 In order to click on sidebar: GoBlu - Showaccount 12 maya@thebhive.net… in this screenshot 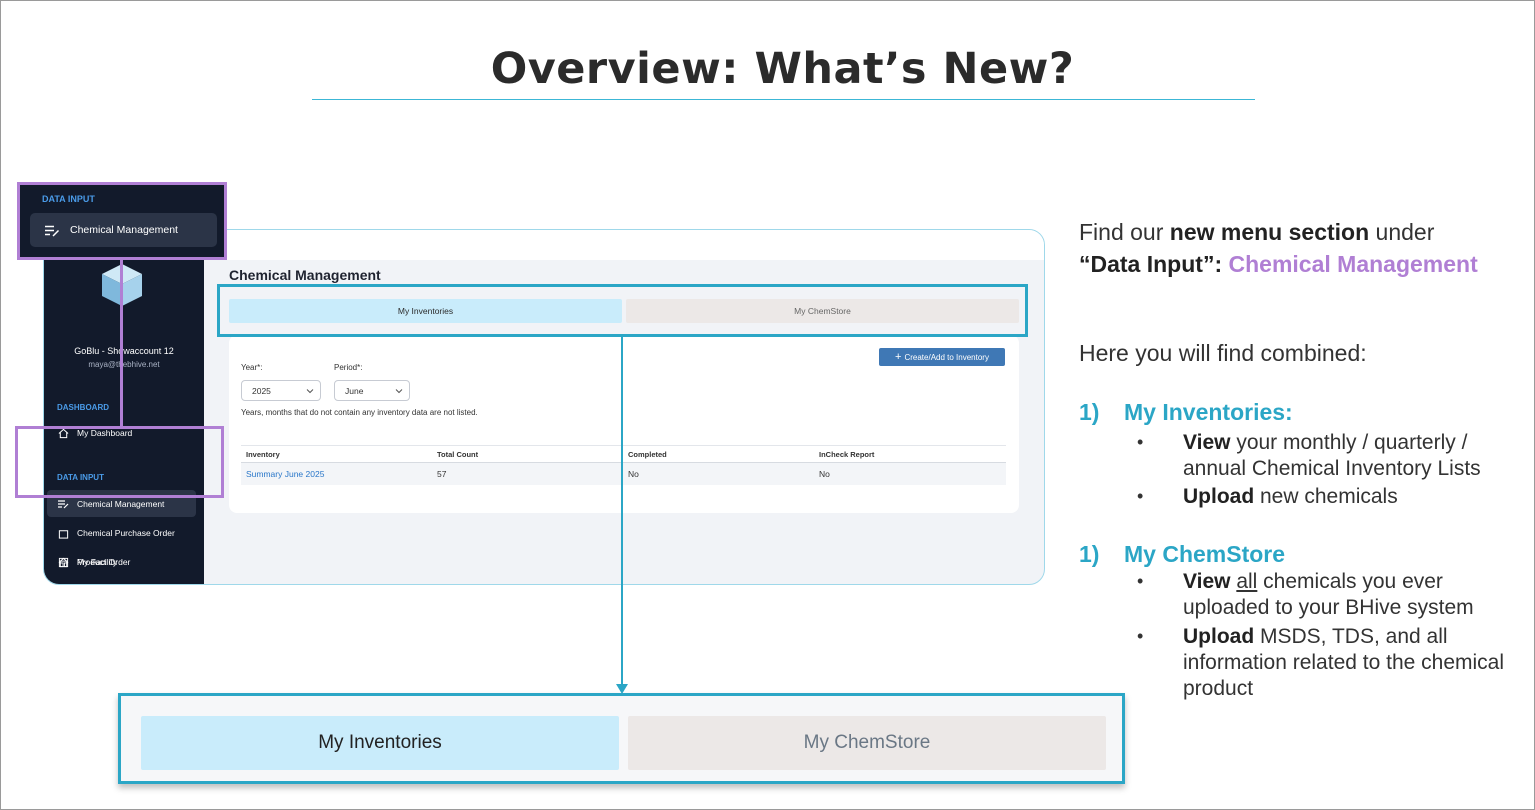, I will do `click(124, 422)`.